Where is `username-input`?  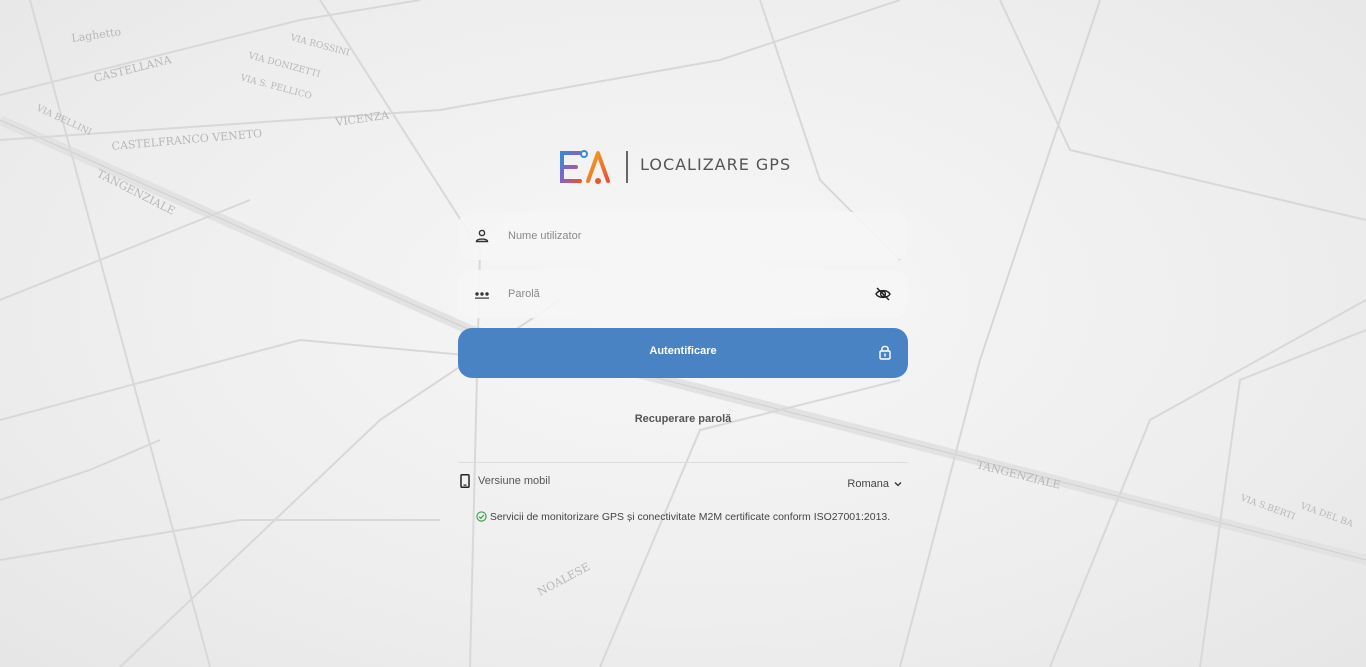 username-input is located at coordinates (688, 236).